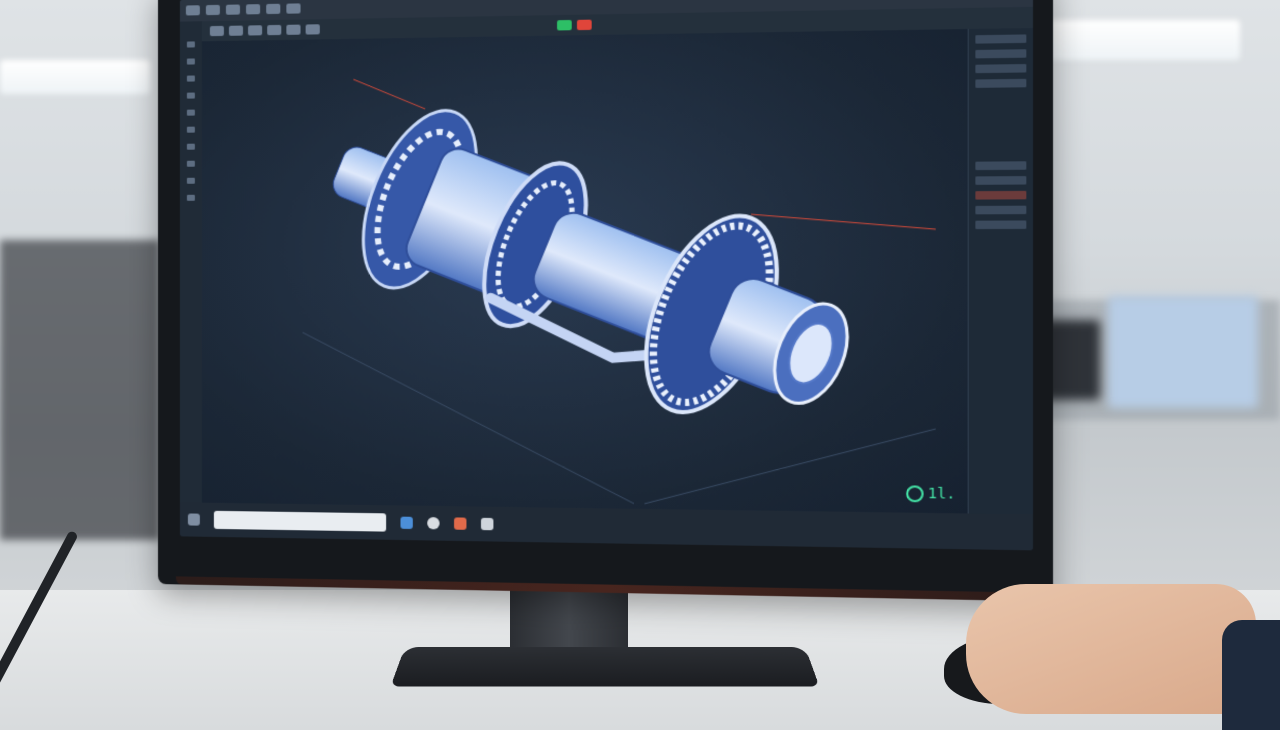 This screenshot has width=1280, height=730. What do you see at coordinates (1000, 271) in the screenshot?
I see `properties-panel` at bounding box center [1000, 271].